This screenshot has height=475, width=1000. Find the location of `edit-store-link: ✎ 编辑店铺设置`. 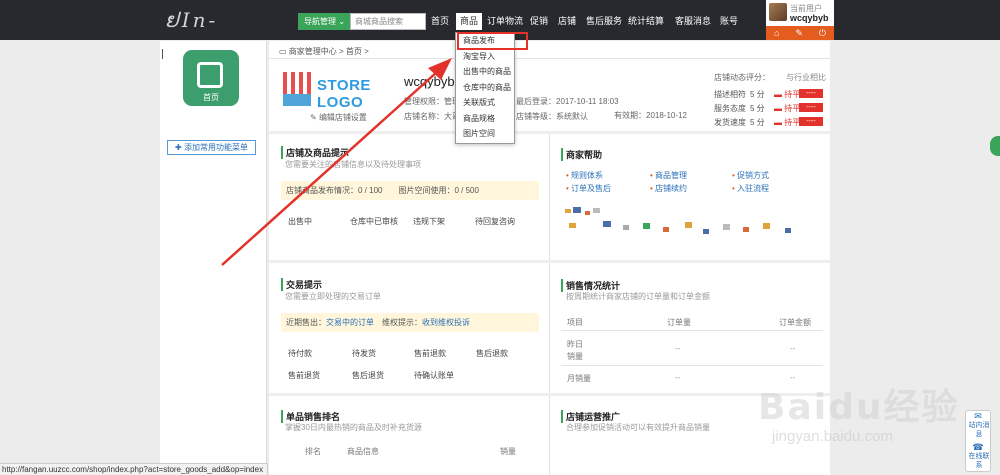

edit-store-link: ✎ 编辑店铺设置 is located at coordinates (338, 117).